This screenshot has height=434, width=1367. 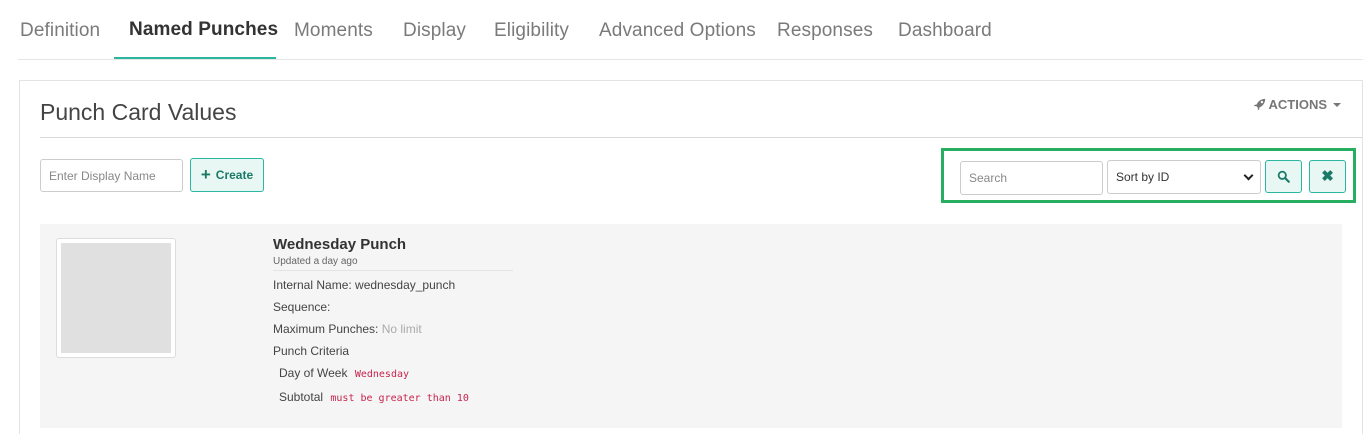 I want to click on criteria-row-subtotal: Subtotal must be greater than 10, so click(x=396, y=398).